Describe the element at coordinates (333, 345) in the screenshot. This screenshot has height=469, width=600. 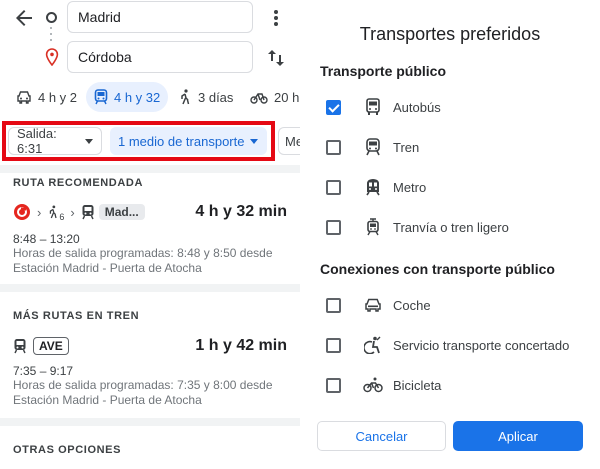
I see `shuttle-checkbox` at that location.